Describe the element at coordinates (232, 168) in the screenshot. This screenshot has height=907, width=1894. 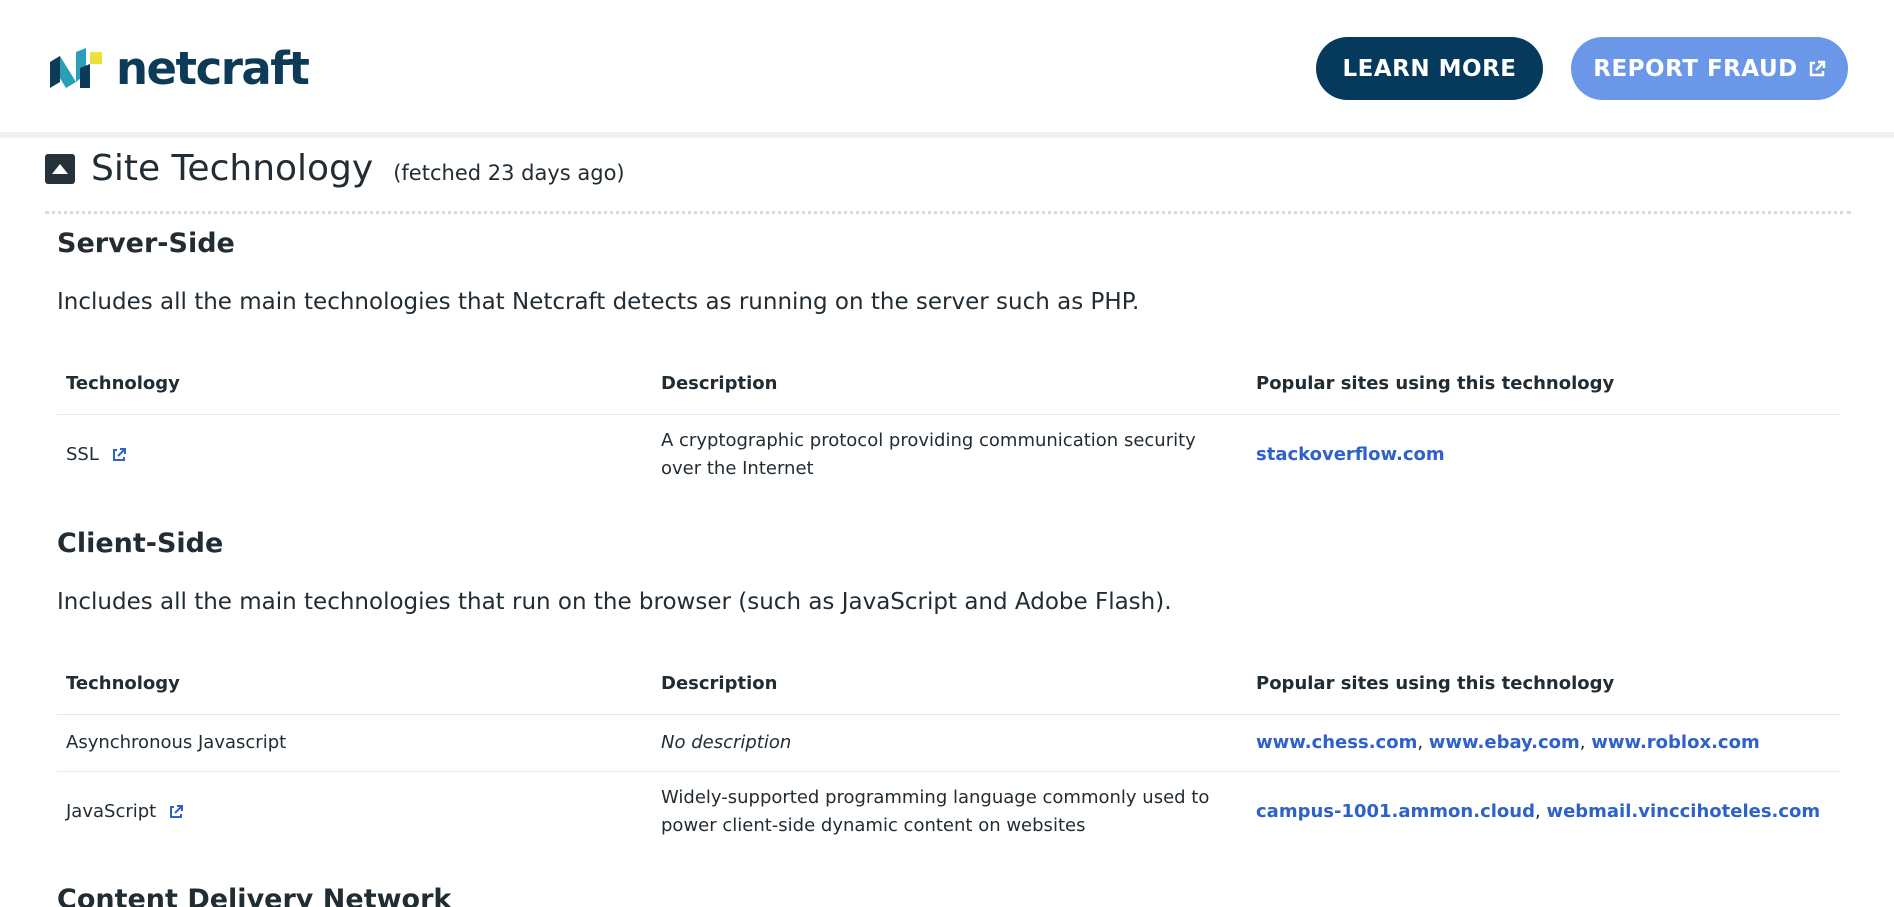
I see `section-title: Site Technology` at that location.